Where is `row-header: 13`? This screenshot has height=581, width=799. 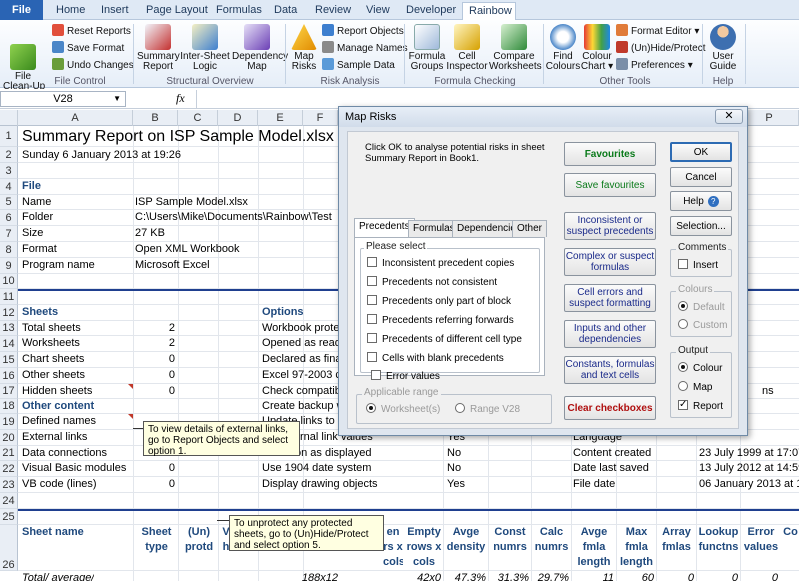
row-header: 13 is located at coordinates (9, 328).